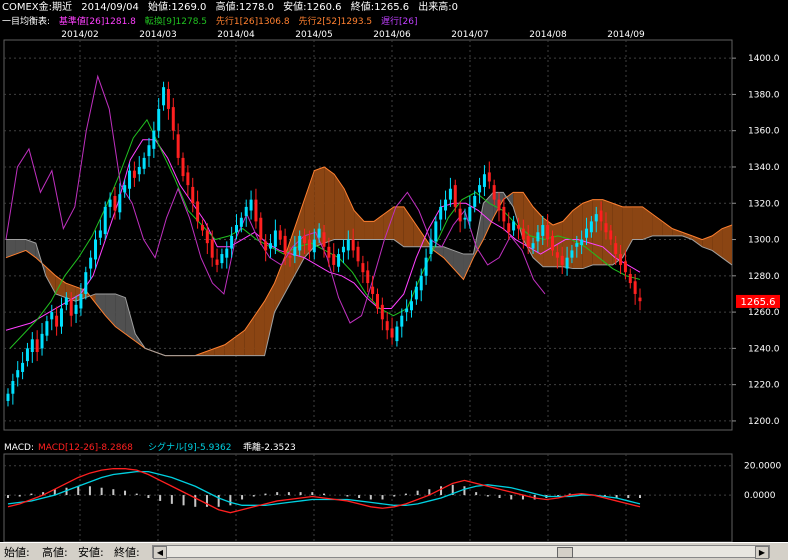  What do you see at coordinates (176, 22) in the screenshot?
I see `tenkan-legend: 転換[9]1278.5` at bounding box center [176, 22].